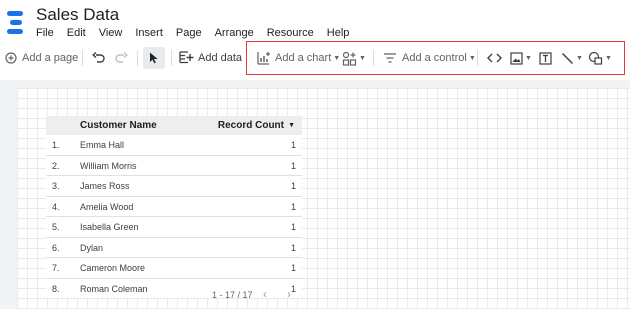 This screenshot has height=309, width=630. I want to click on menu-insert: Insert, so click(149, 33).